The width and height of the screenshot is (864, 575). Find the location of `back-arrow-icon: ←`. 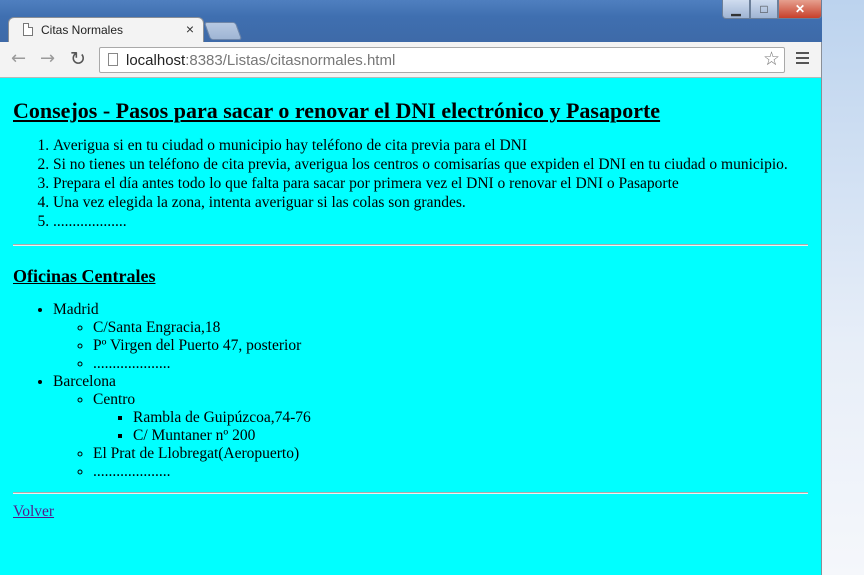

back-arrow-icon: ← is located at coordinates (18, 59).